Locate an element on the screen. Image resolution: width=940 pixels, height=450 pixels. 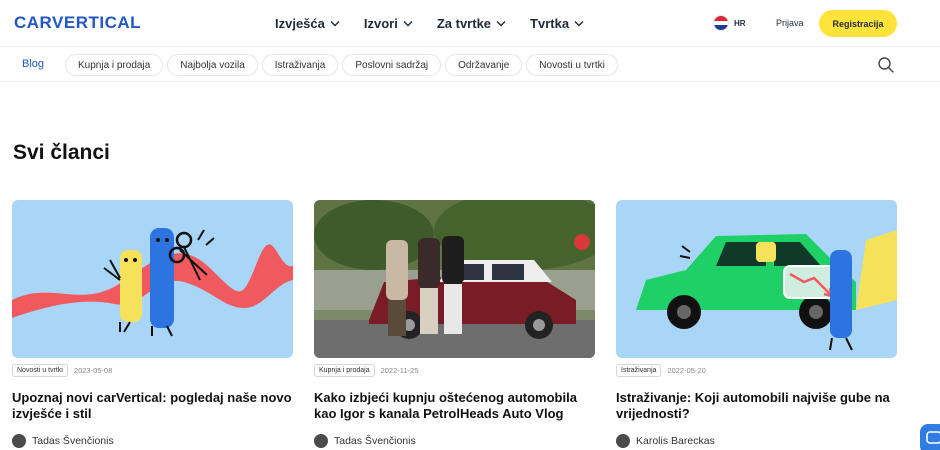
car-depreciation-illustration is located at coordinates (756, 279).